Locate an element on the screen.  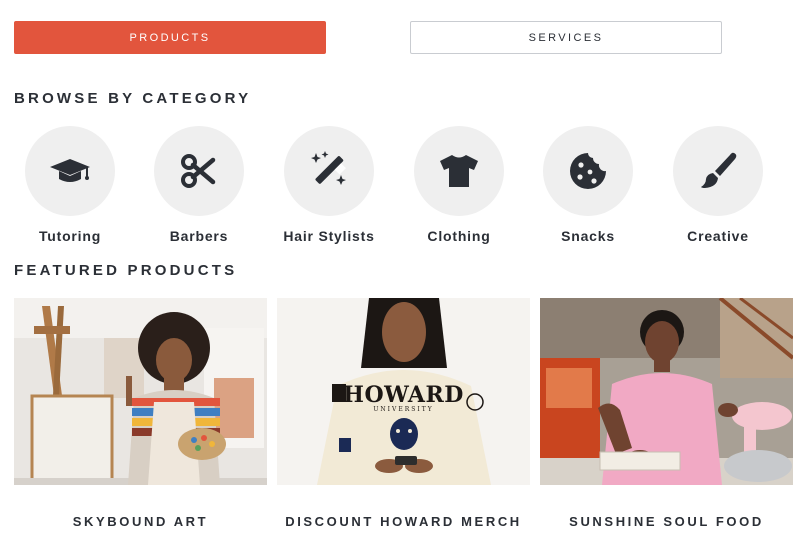
cookie-icon is located at coordinates (588, 171).